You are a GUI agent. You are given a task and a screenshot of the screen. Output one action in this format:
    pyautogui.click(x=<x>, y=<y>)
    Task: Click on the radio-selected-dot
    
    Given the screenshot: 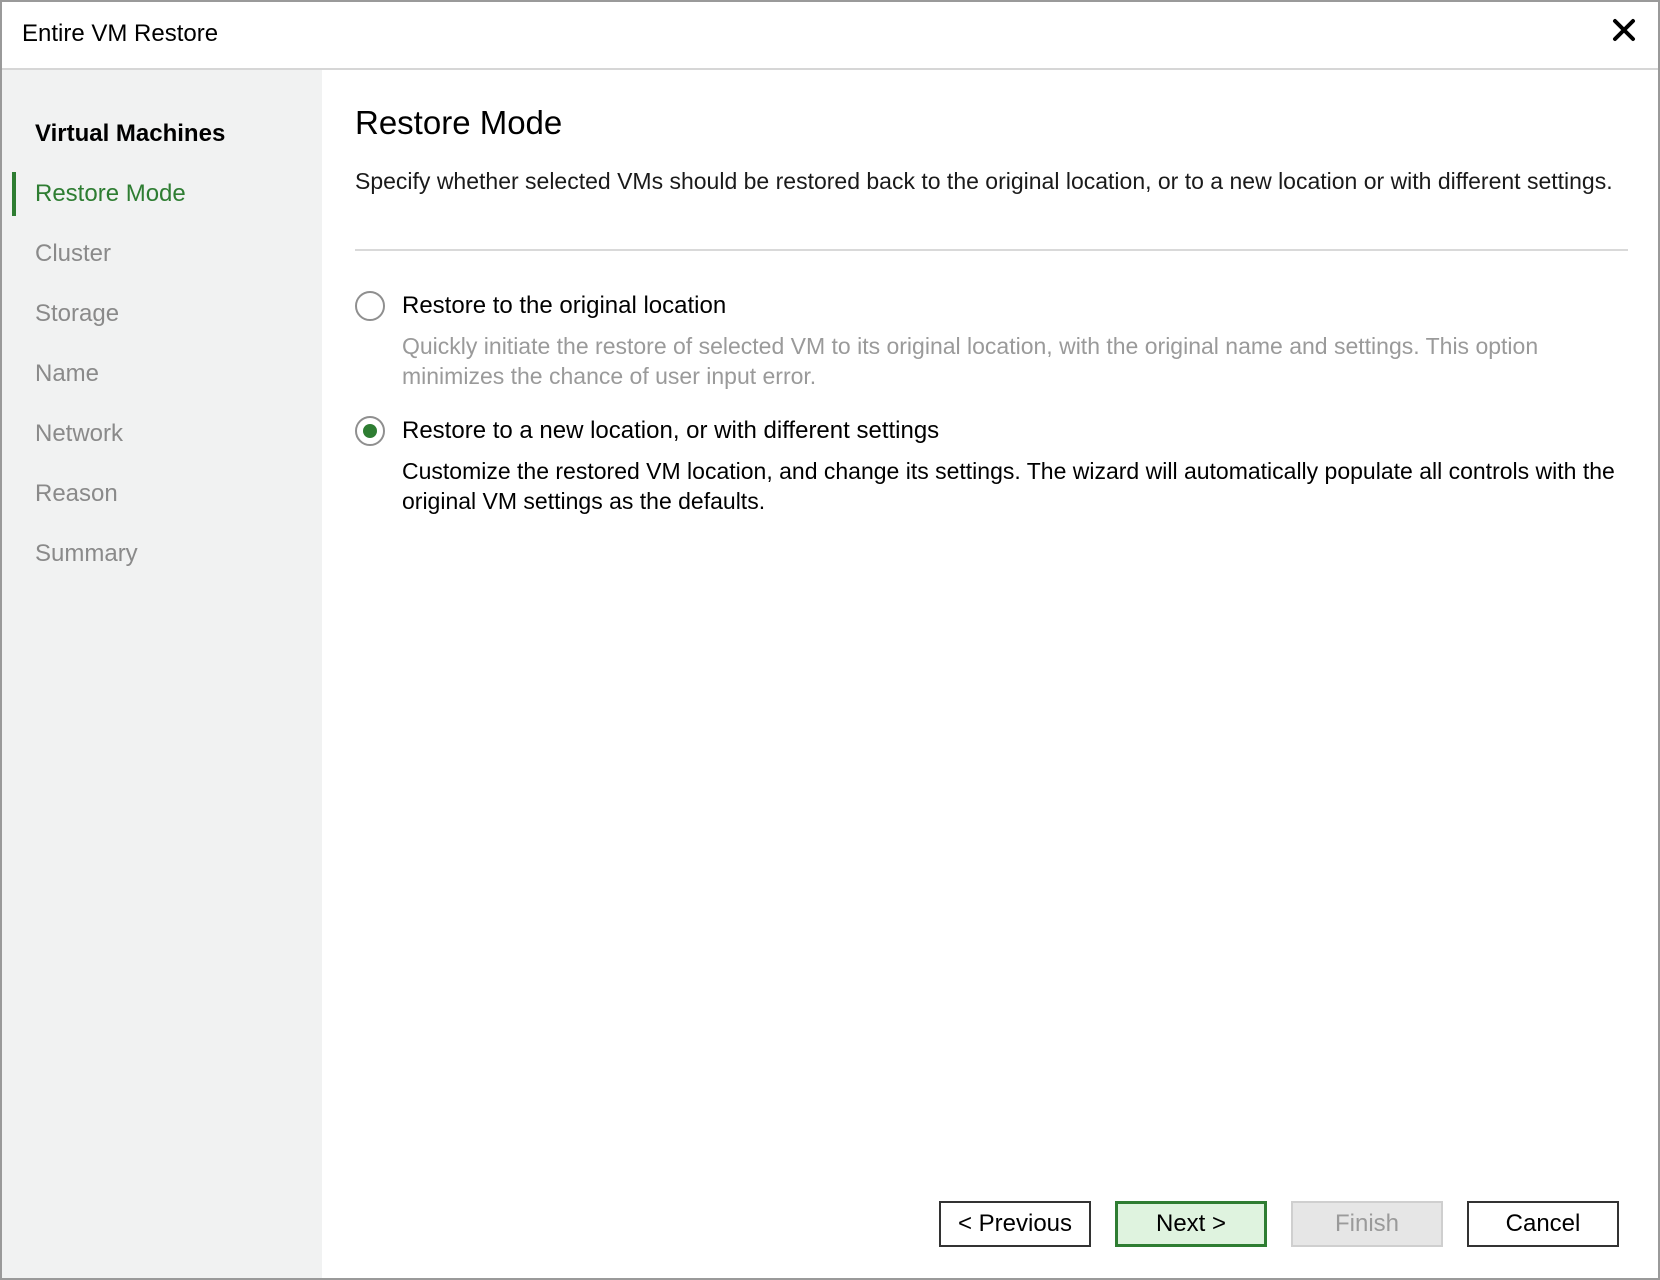 What is the action you would take?
    pyautogui.click(x=370, y=431)
    